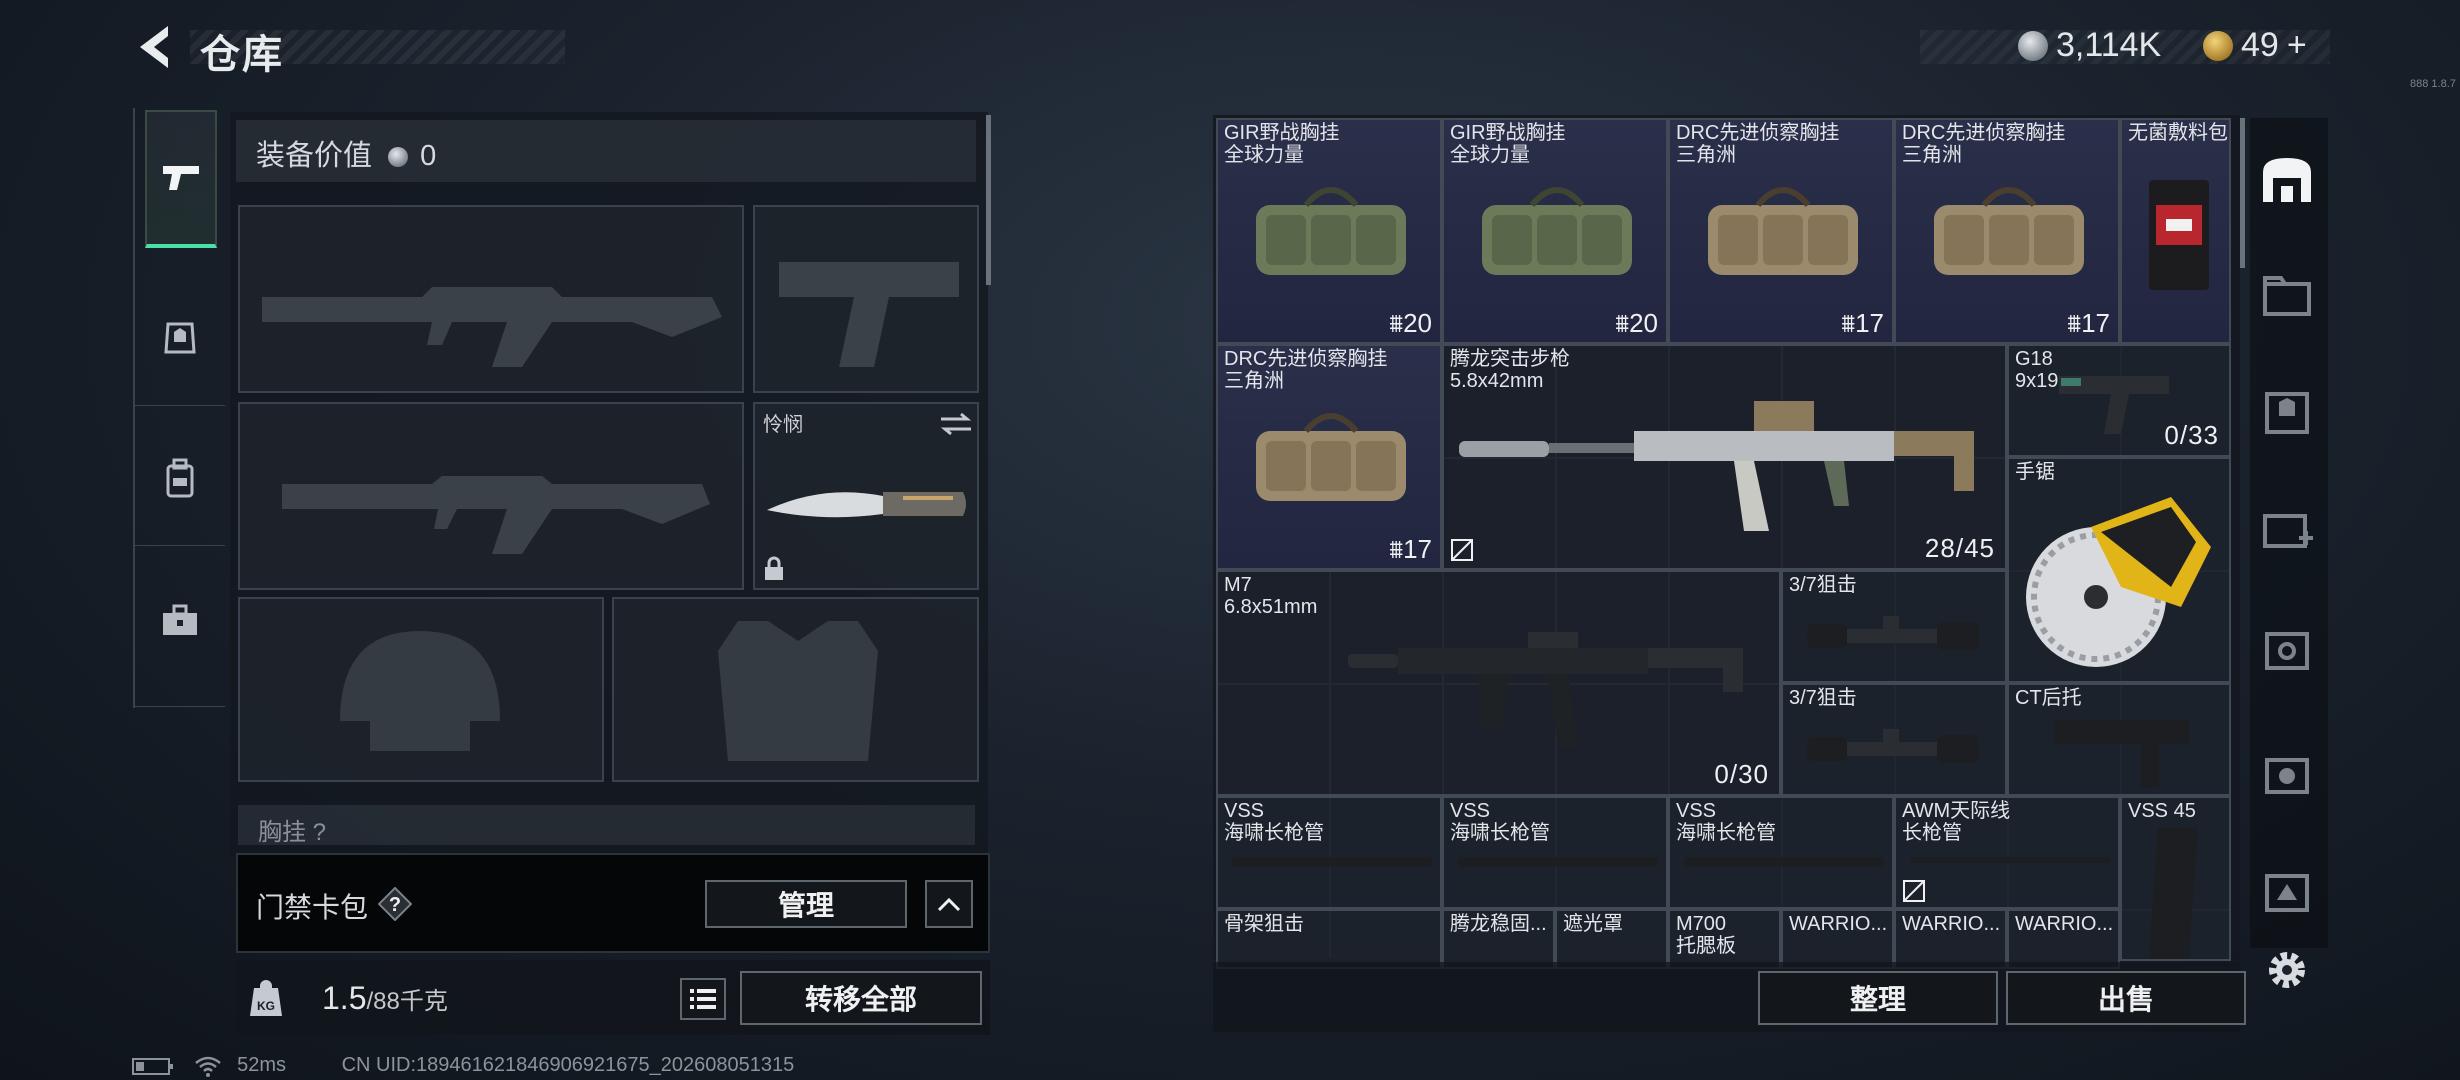 Image resolution: width=2460 pixels, height=1080 pixels. I want to click on stash-page-6-tab, so click(2287, 892).